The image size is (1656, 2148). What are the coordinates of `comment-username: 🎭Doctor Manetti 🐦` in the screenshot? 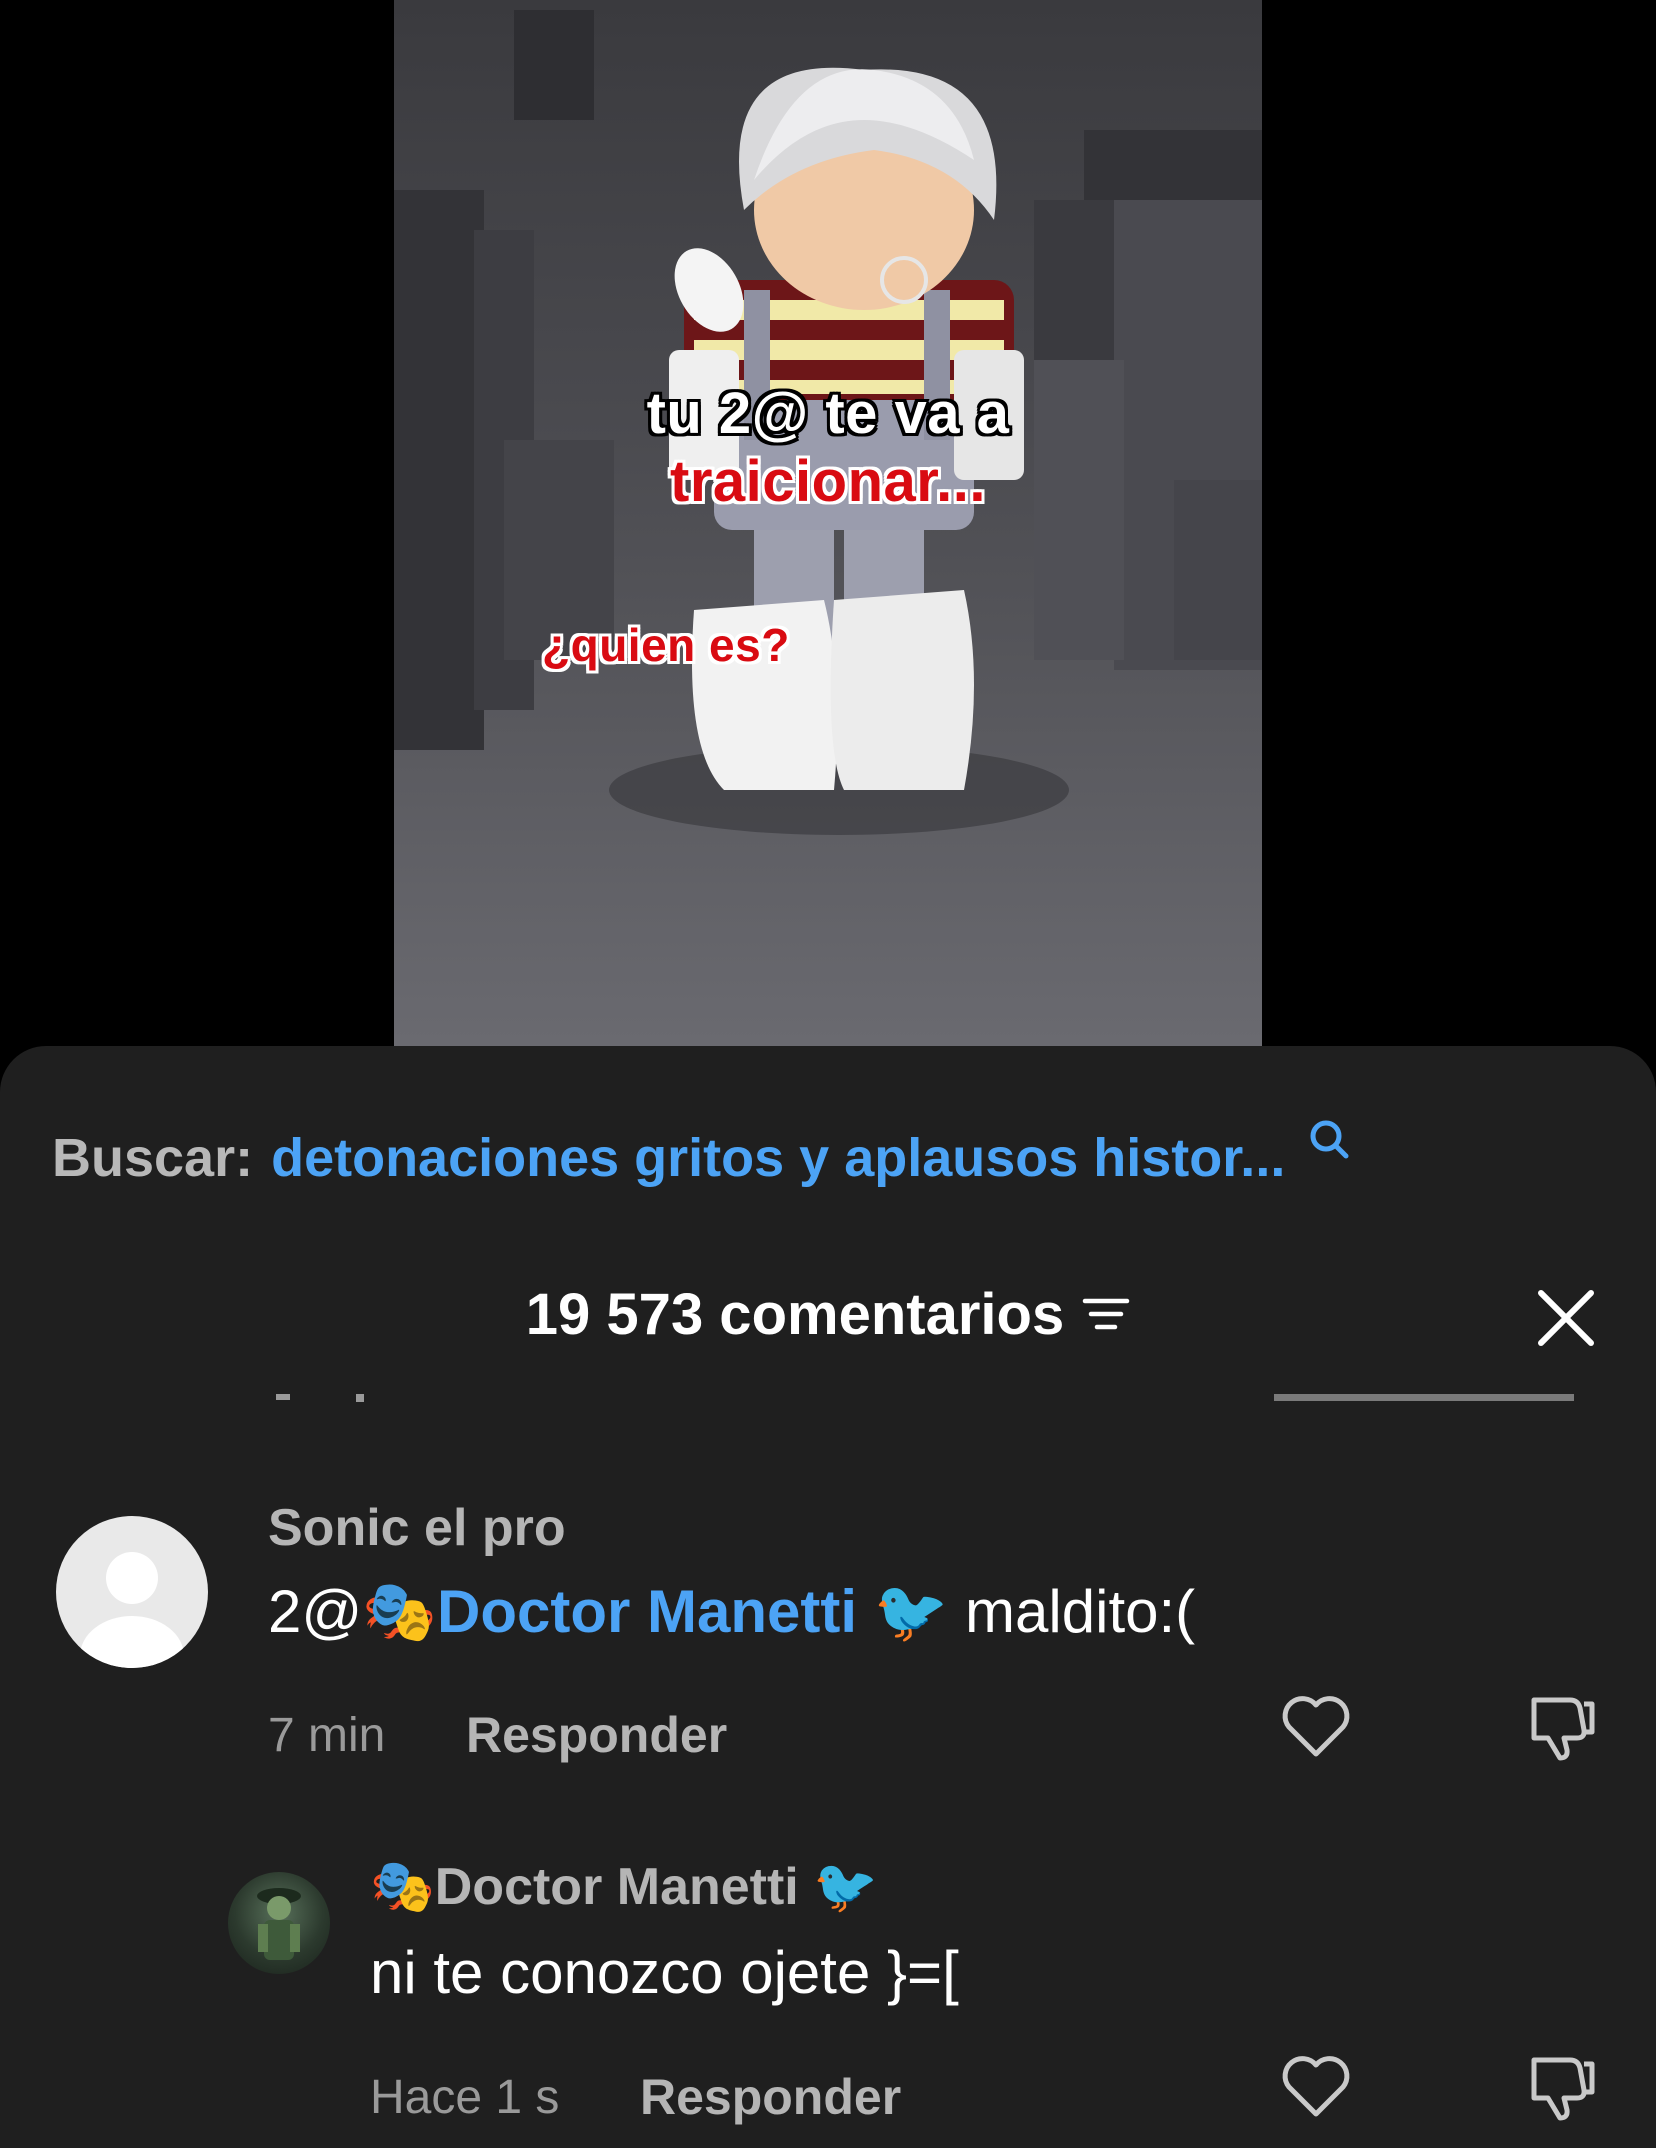 It's located at (624, 1886).